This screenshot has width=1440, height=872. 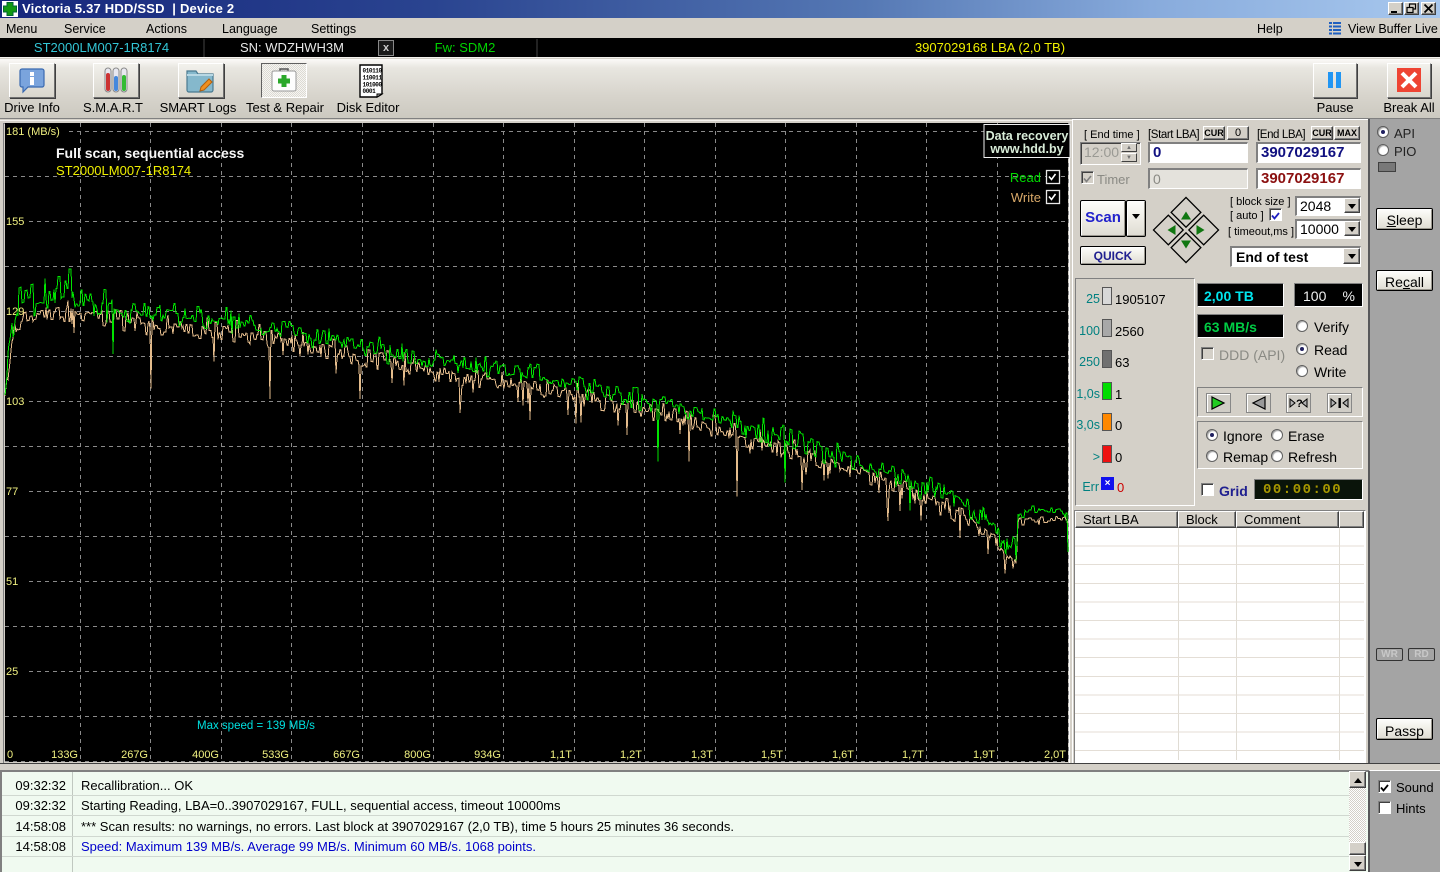 What do you see at coordinates (772, 755) in the screenshot?
I see `svg-text: 1,5T` at bounding box center [772, 755].